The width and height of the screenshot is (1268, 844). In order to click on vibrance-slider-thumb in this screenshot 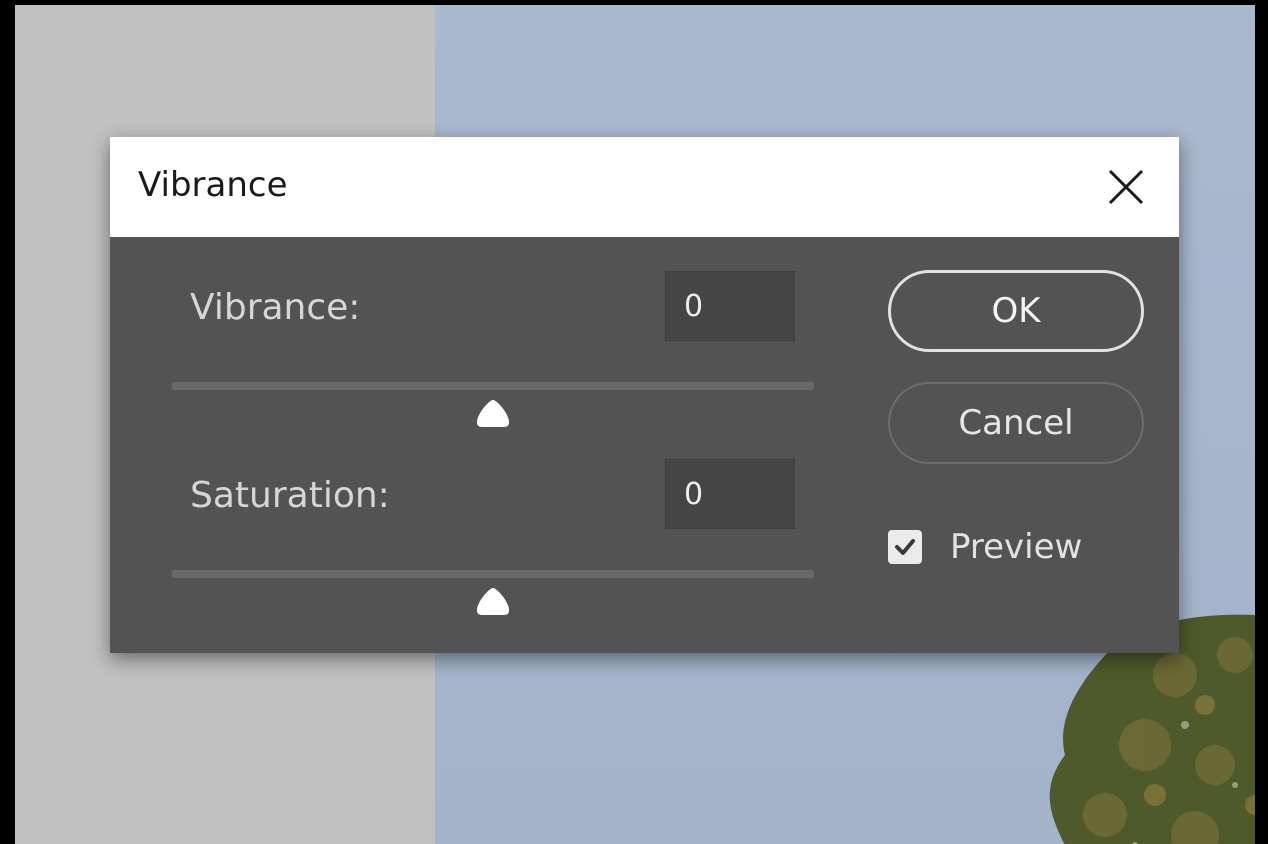, I will do `click(493, 413)`.